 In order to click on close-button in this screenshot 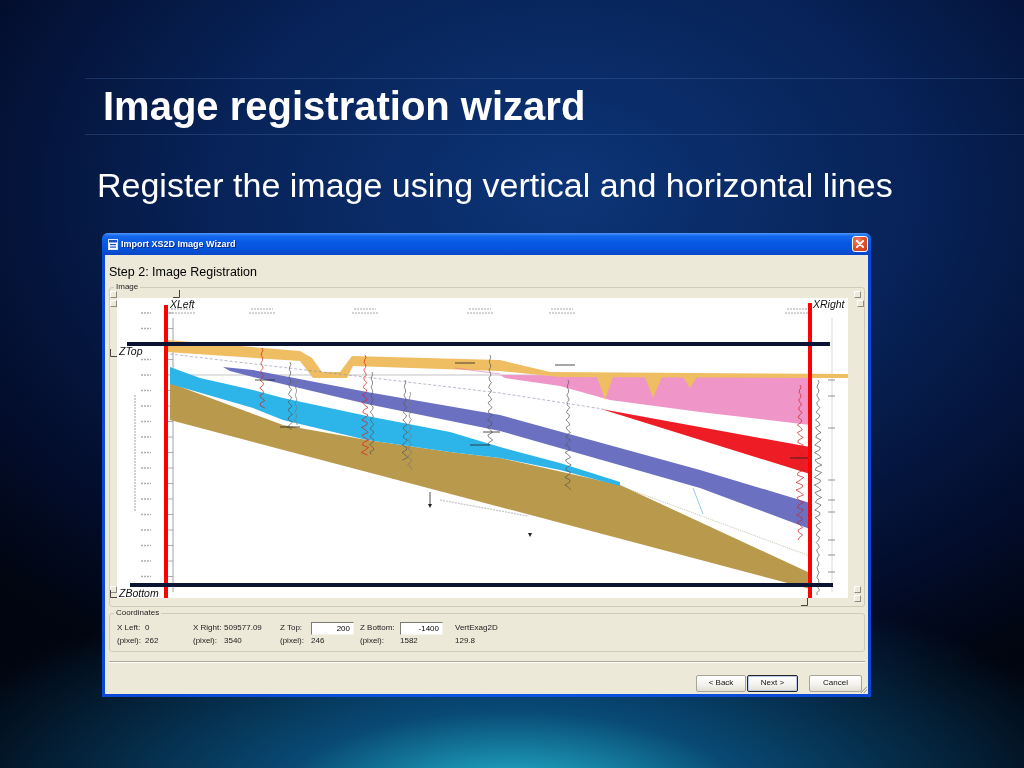, I will do `click(860, 244)`.